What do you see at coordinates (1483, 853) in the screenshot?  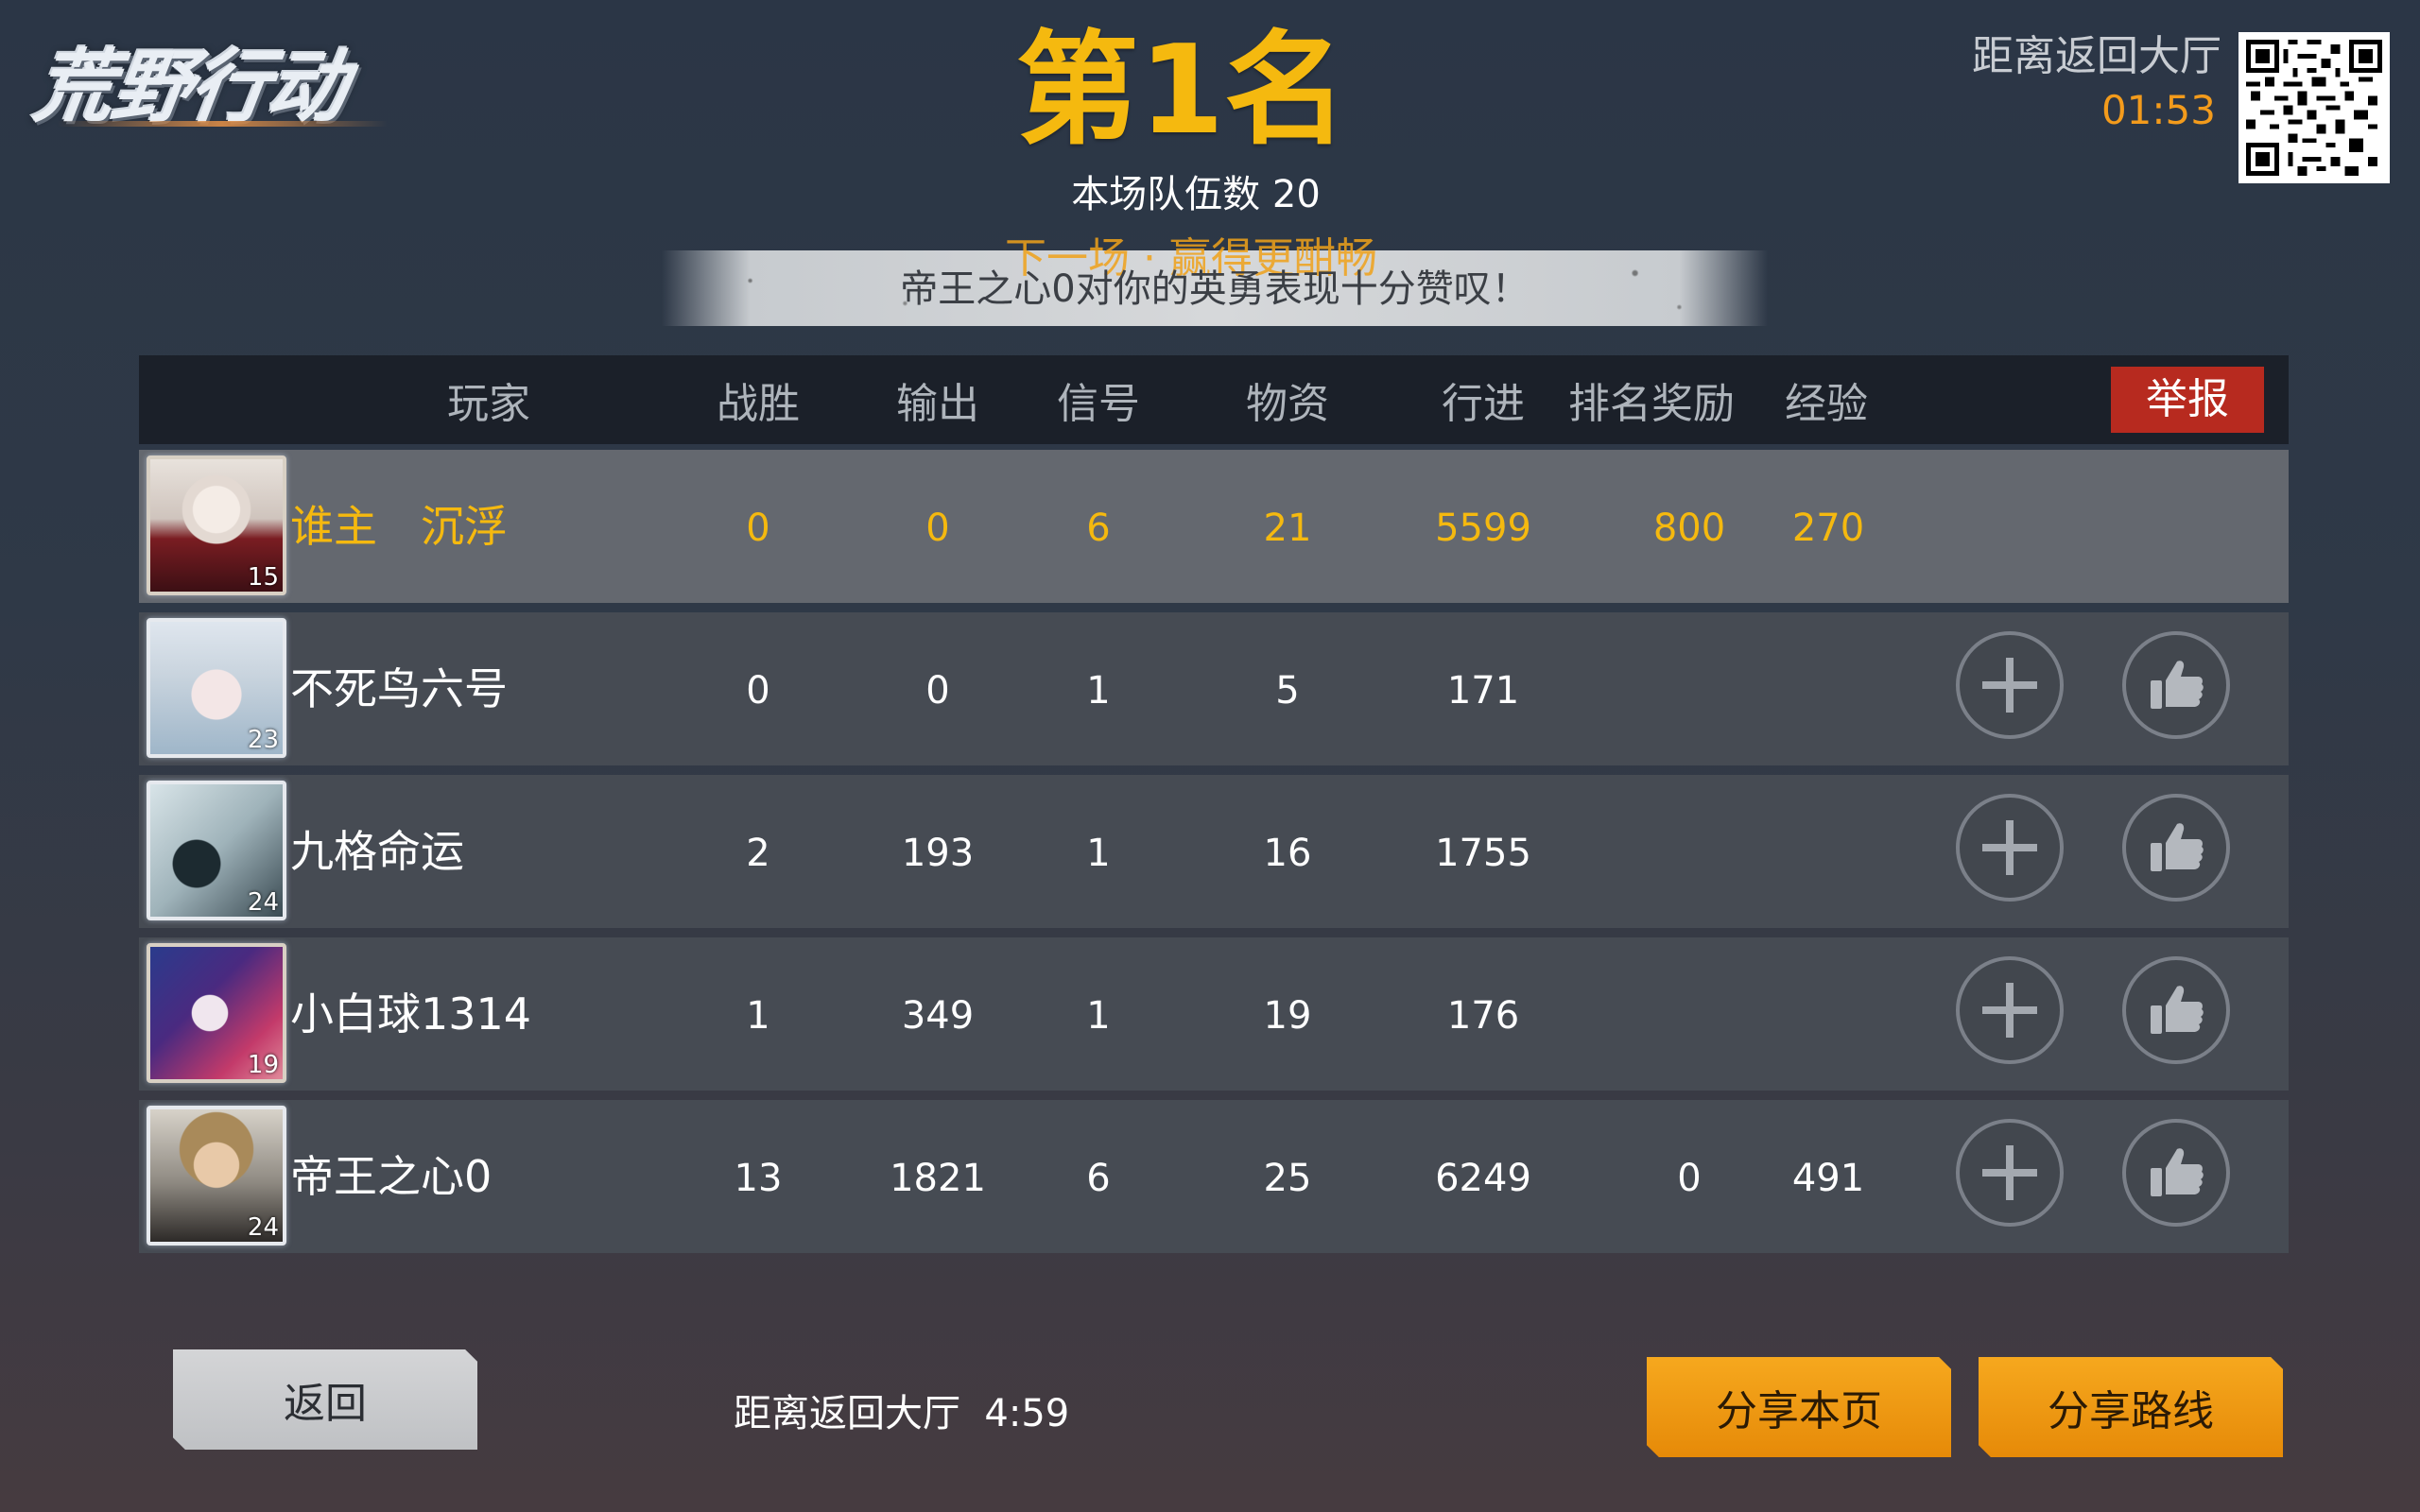 I see `stat-travel: 1755` at bounding box center [1483, 853].